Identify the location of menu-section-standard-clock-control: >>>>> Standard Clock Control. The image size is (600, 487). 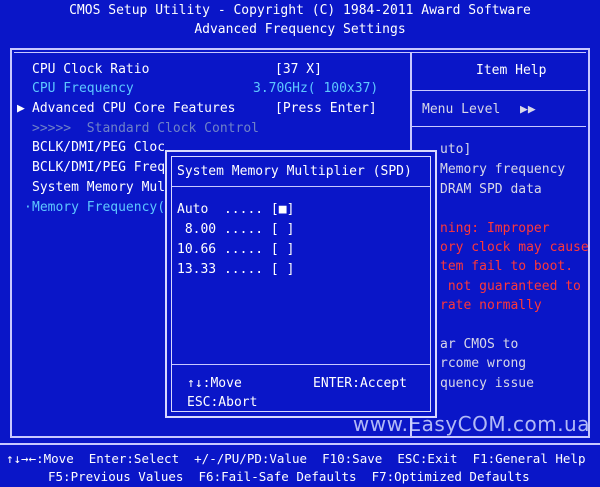
(145, 128).